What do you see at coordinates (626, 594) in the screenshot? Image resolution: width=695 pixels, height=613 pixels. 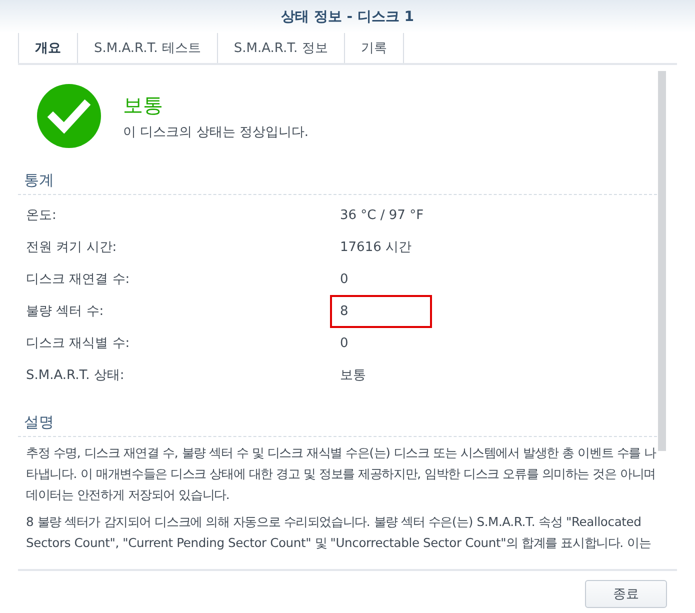 I see `close-button: 종료` at bounding box center [626, 594].